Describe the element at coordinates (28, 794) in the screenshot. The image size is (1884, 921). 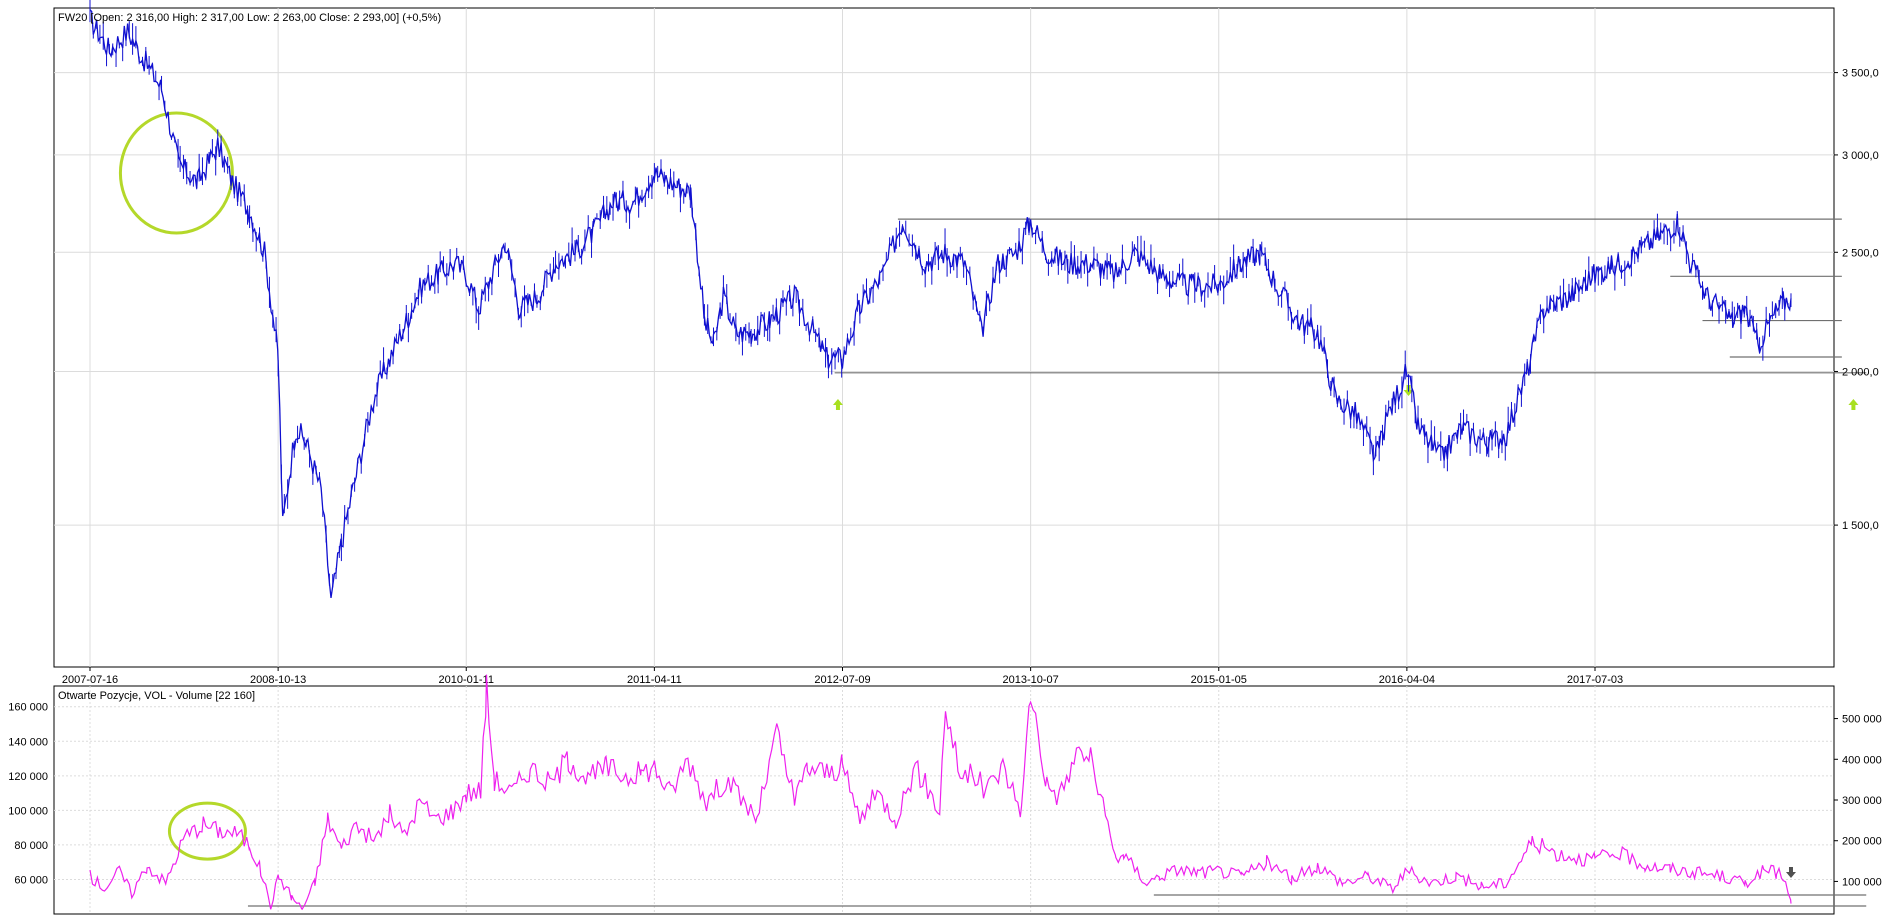
I see `volume-left-axis: 60 000 80 000 100 000 120 000 140 000 160 000` at that location.